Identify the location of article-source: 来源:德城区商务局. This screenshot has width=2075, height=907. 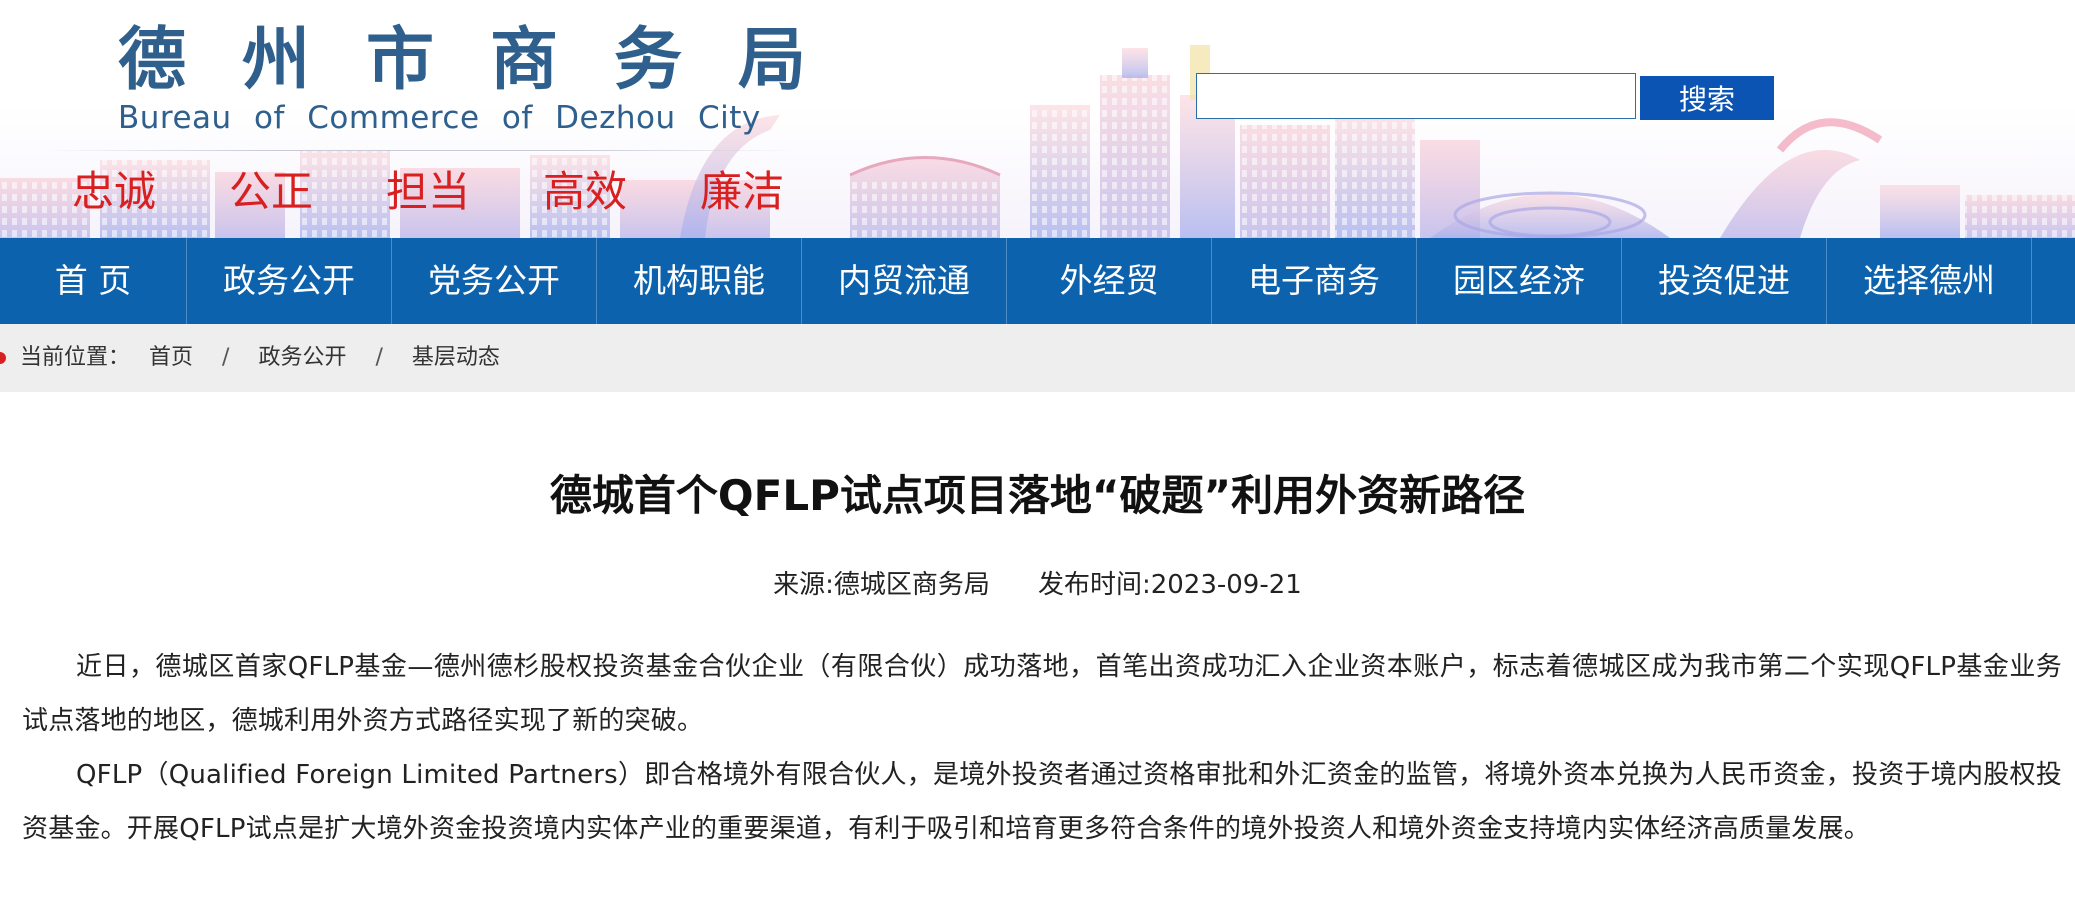
(881, 585).